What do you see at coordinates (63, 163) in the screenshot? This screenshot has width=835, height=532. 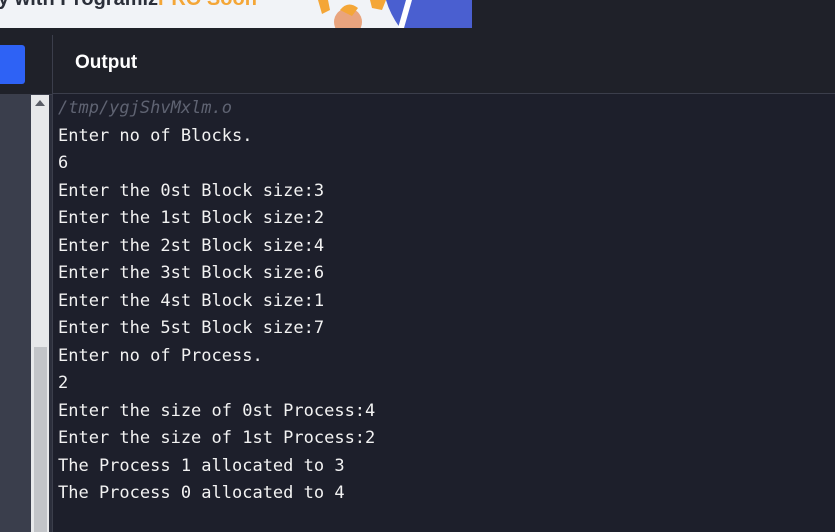 I see `output-line: 6` at bounding box center [63, 163].